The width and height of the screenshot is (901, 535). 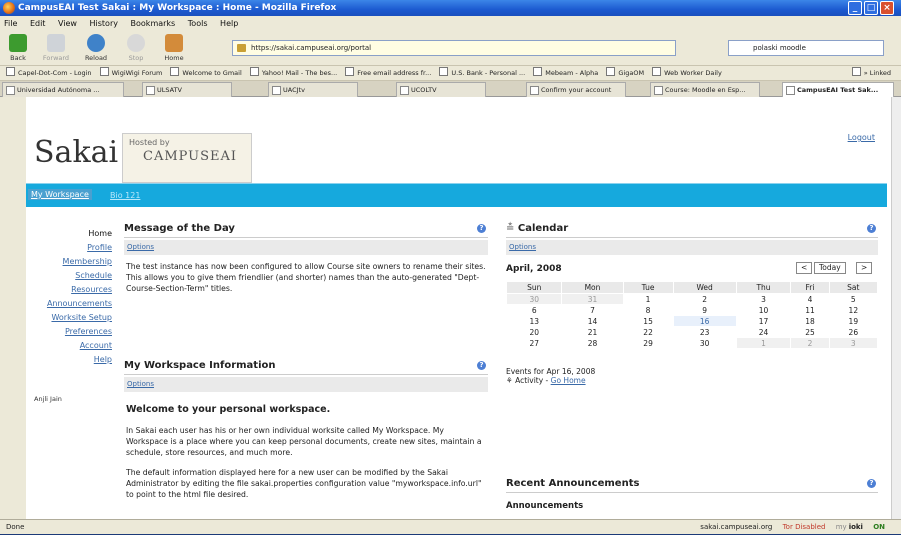 I want to click on browser-tab: UACJtv, so click(x=313, y=89).